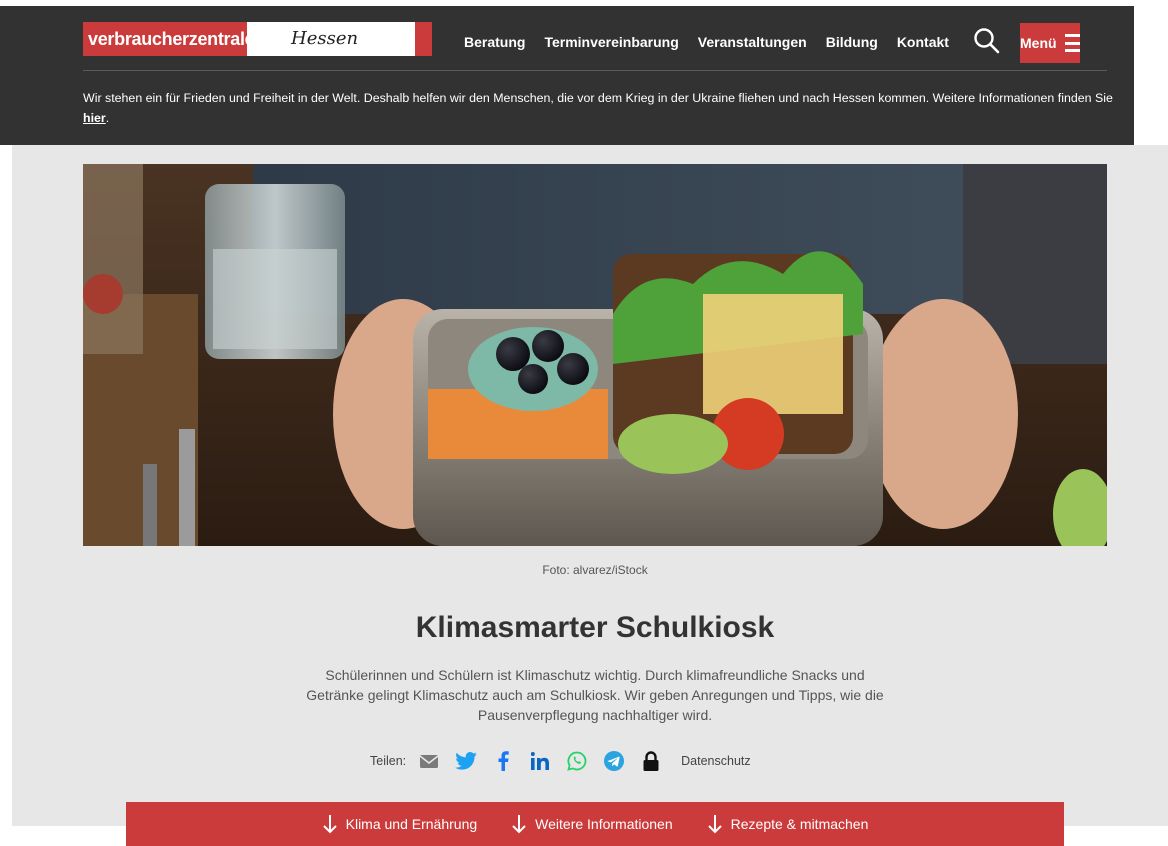 Image resolution: width=1168 pixels, height=846 pixels. I want to click on linkedin-icon, so click(540, 761).